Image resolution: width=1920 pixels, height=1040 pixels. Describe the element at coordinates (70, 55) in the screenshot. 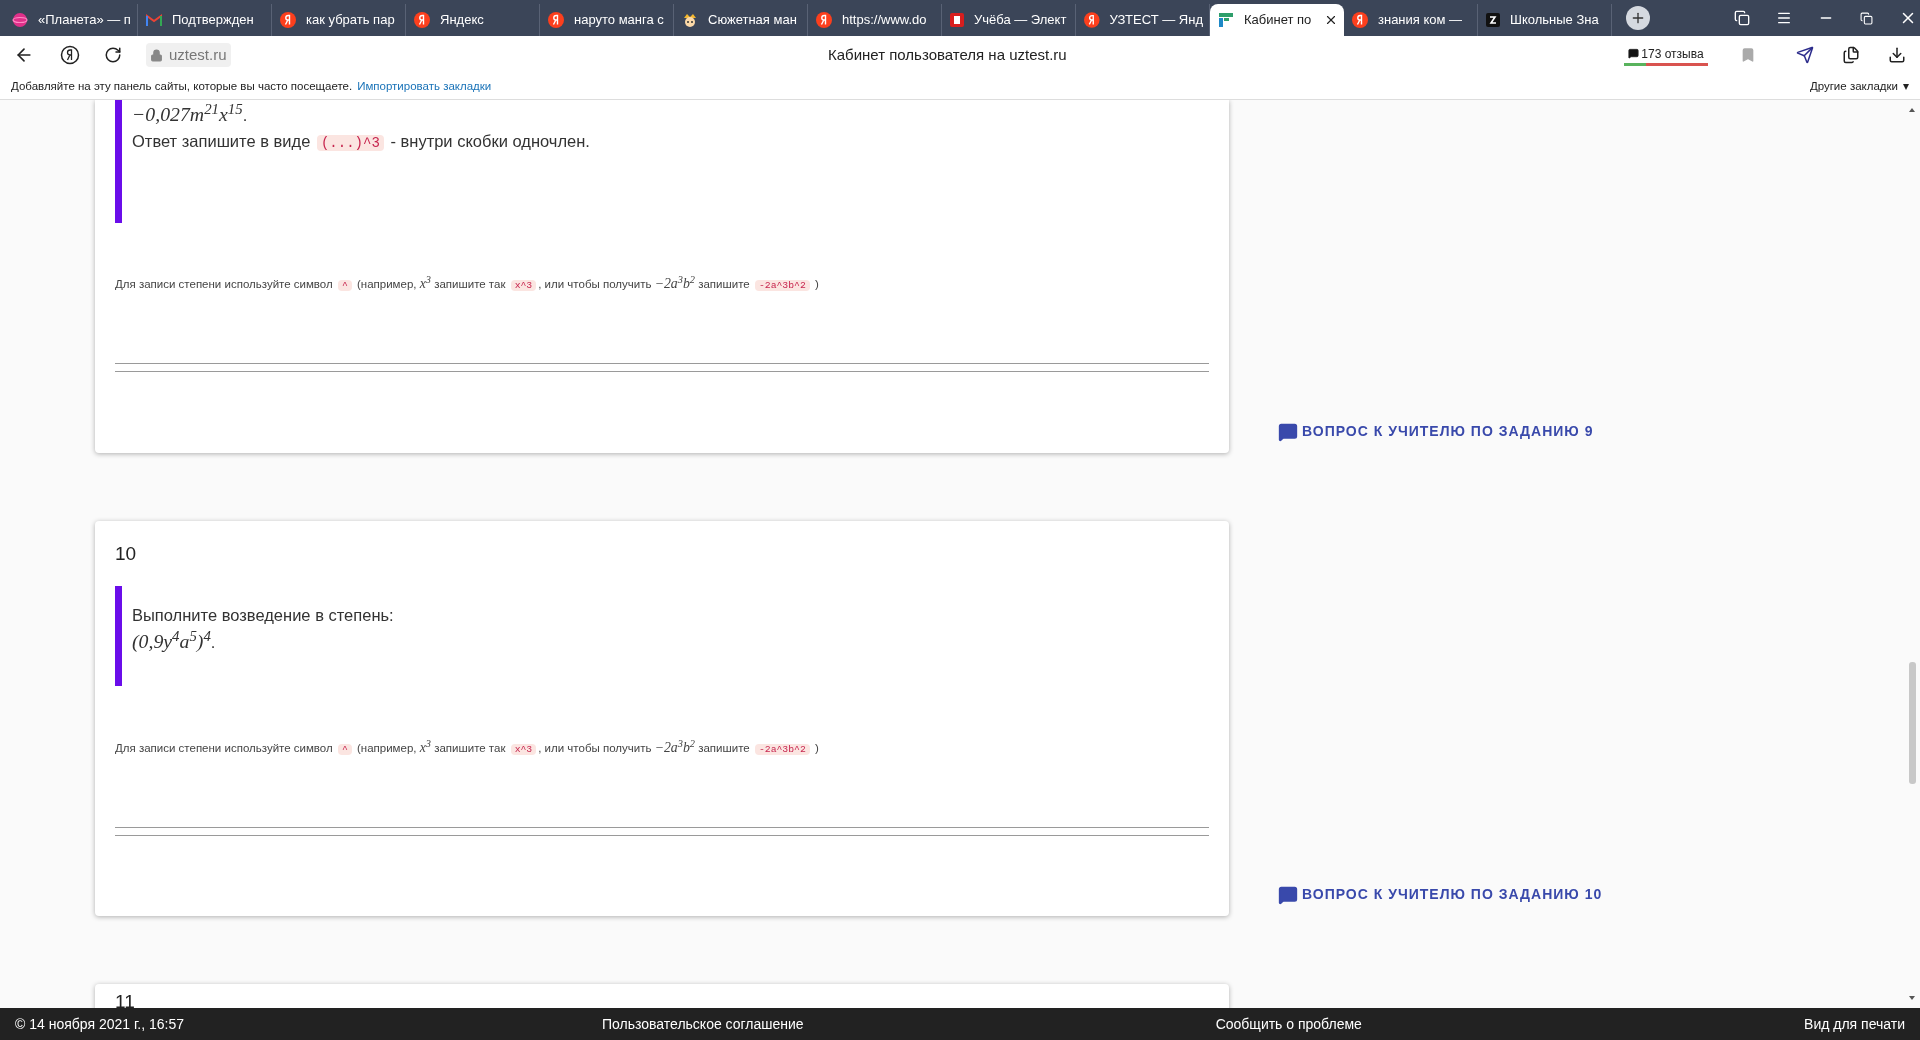

I see `browser-logo-icon` at that location.